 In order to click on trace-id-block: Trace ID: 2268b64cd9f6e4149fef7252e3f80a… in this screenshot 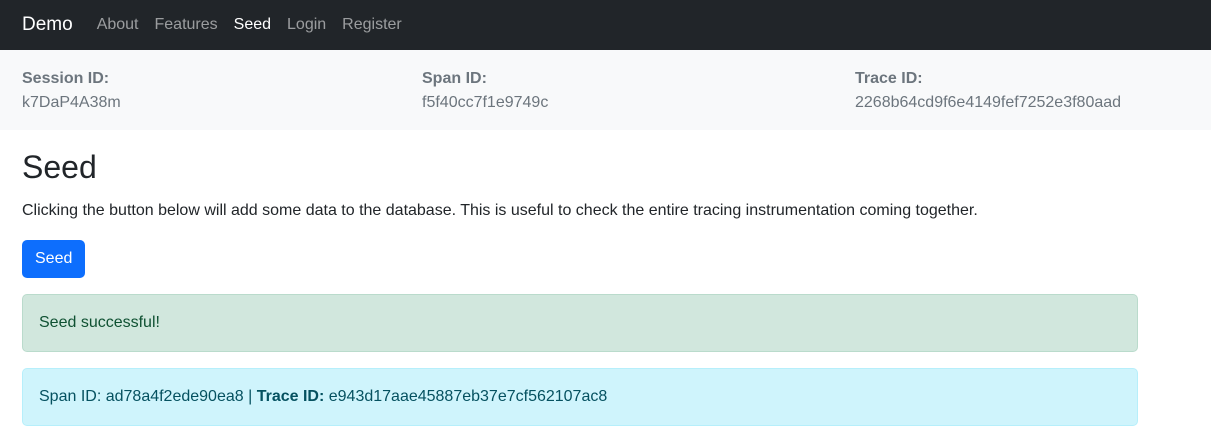, I will do `click(988, 91)`.